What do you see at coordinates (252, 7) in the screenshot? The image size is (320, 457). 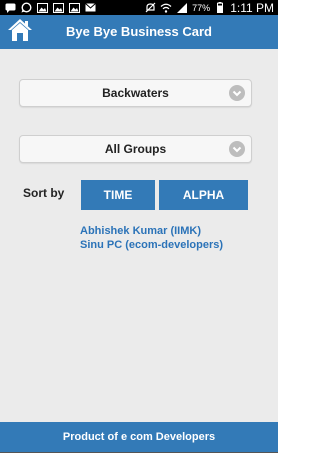 I see `status-clock: 1:11 PM` at bounding box center [252, 7].